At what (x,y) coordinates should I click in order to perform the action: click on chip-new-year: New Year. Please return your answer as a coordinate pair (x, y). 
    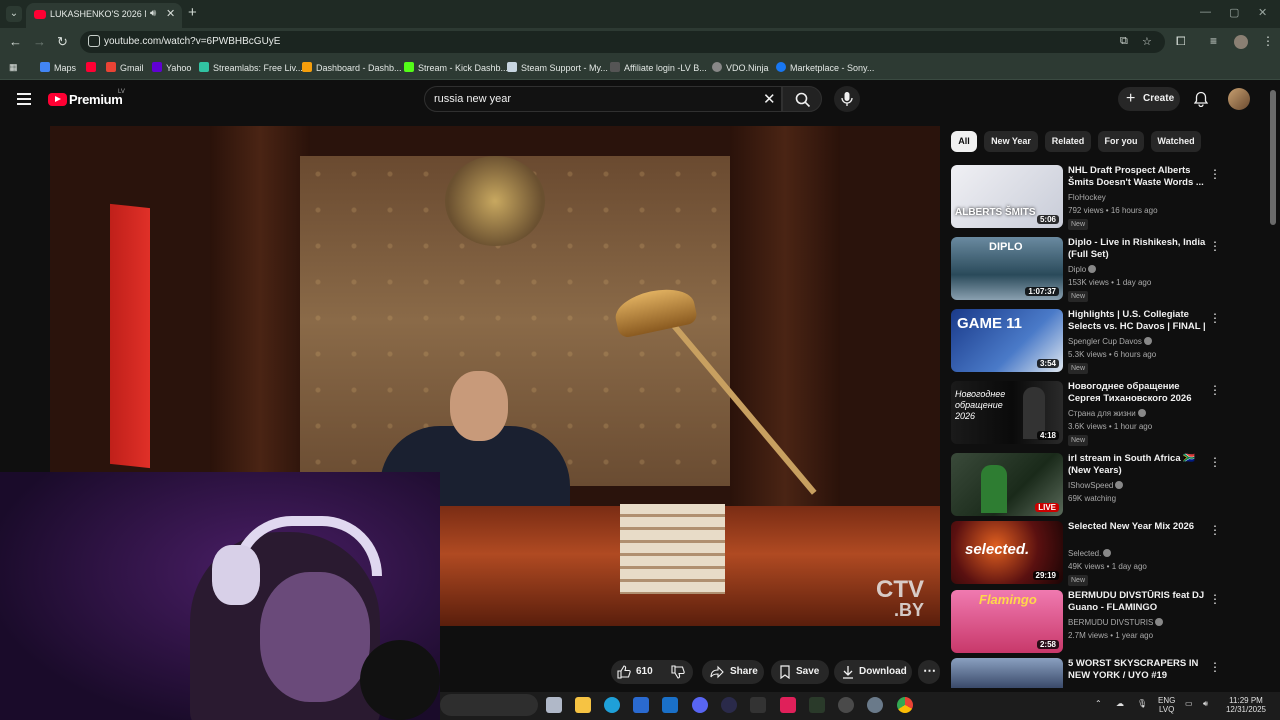
    Looking at the image, I should click on (1011, 141).